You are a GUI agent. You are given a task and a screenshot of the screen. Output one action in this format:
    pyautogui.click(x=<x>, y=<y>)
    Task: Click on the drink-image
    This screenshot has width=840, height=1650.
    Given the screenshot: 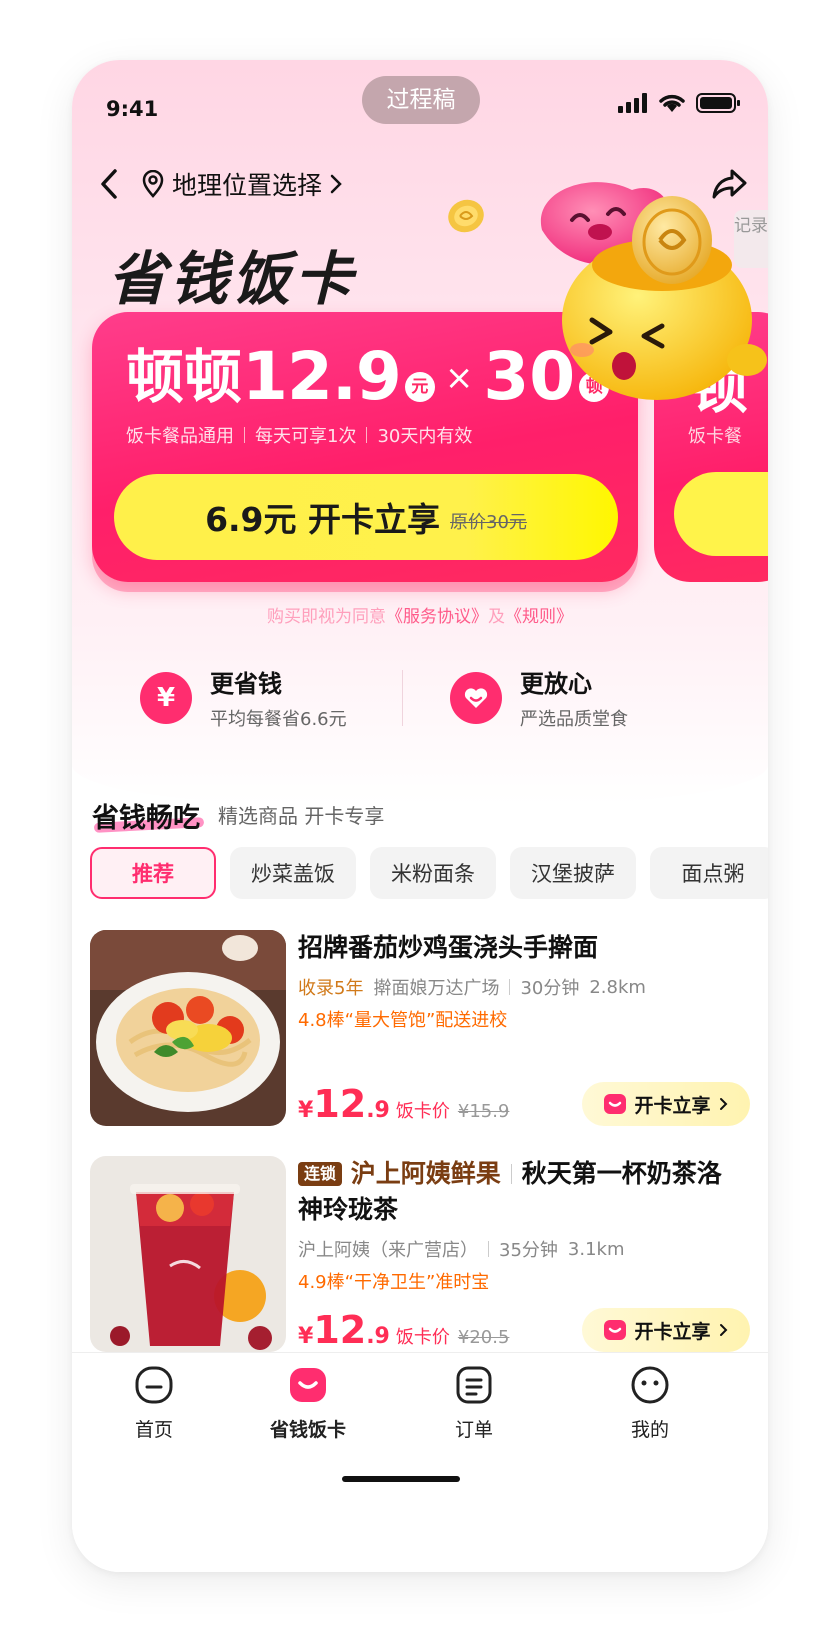 What is the action you would take?
    pyautogui.click(x=188, y=1254)
    